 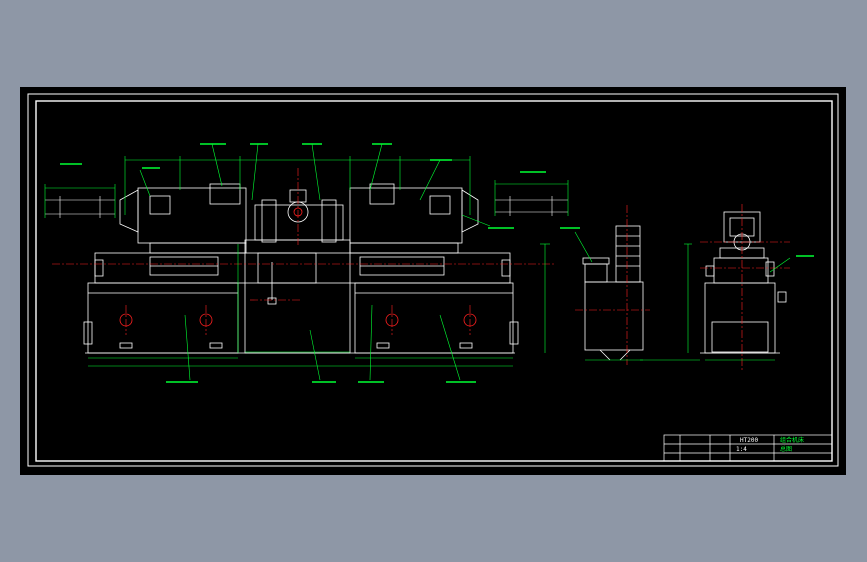 What do you see at coordinates (297, 318) in the screenshot?
I see `center-base` at bounding box center [297, 318].